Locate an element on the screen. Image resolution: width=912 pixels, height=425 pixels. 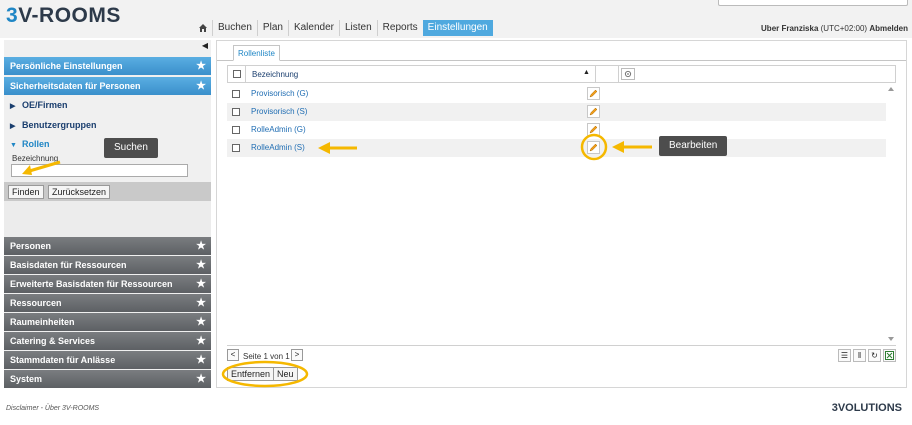
nav-einstellungen: Einstellungen is located at coordinates (457, 28).